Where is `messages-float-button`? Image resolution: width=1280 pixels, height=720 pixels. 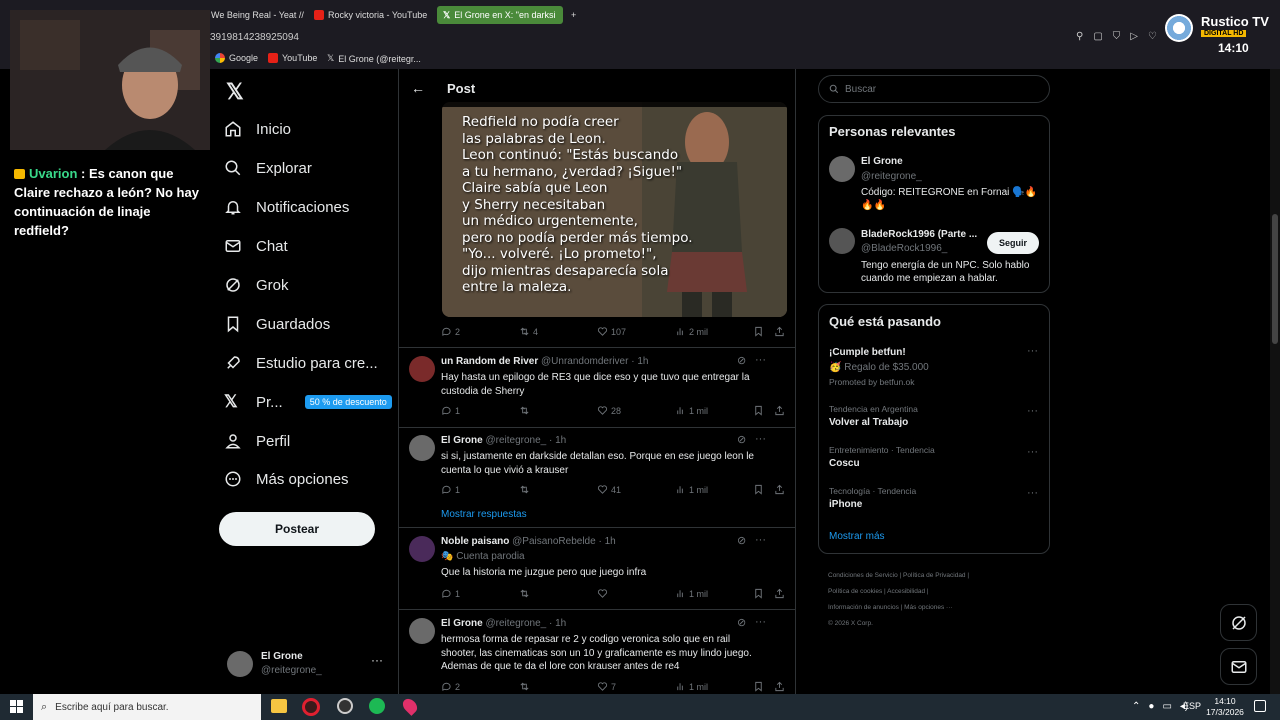 messages-float-button is located at coordinates (1238, 666).